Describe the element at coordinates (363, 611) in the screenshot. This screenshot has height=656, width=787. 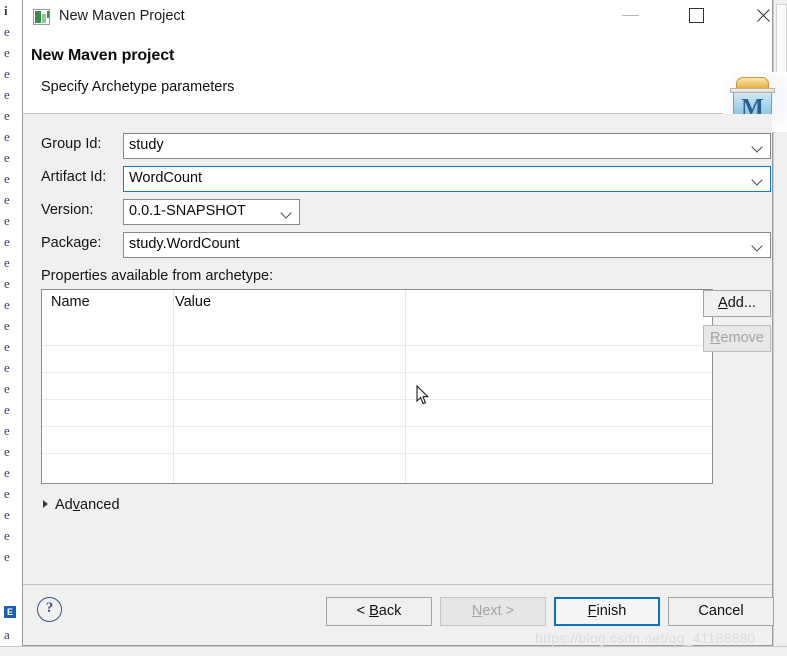
I see `back-label-pre: <` at that location.